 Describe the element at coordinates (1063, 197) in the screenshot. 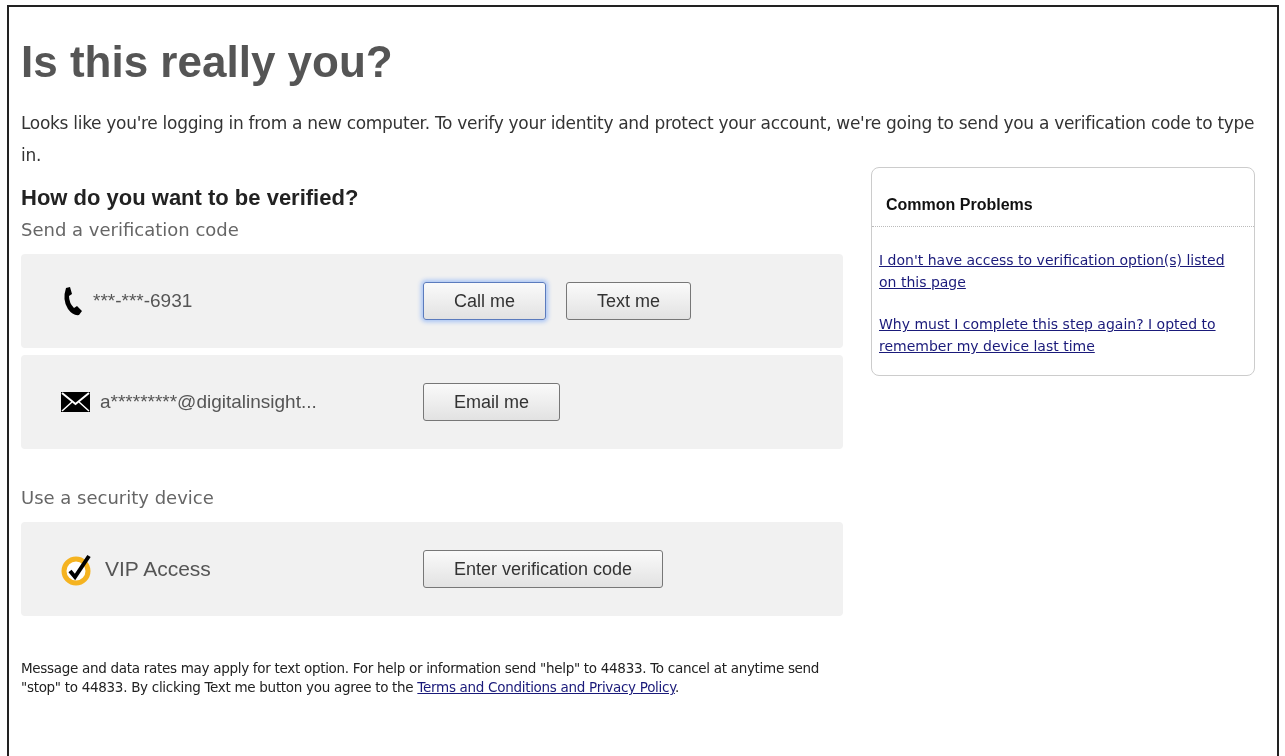

I see `card-title: Common Problems` at that location.